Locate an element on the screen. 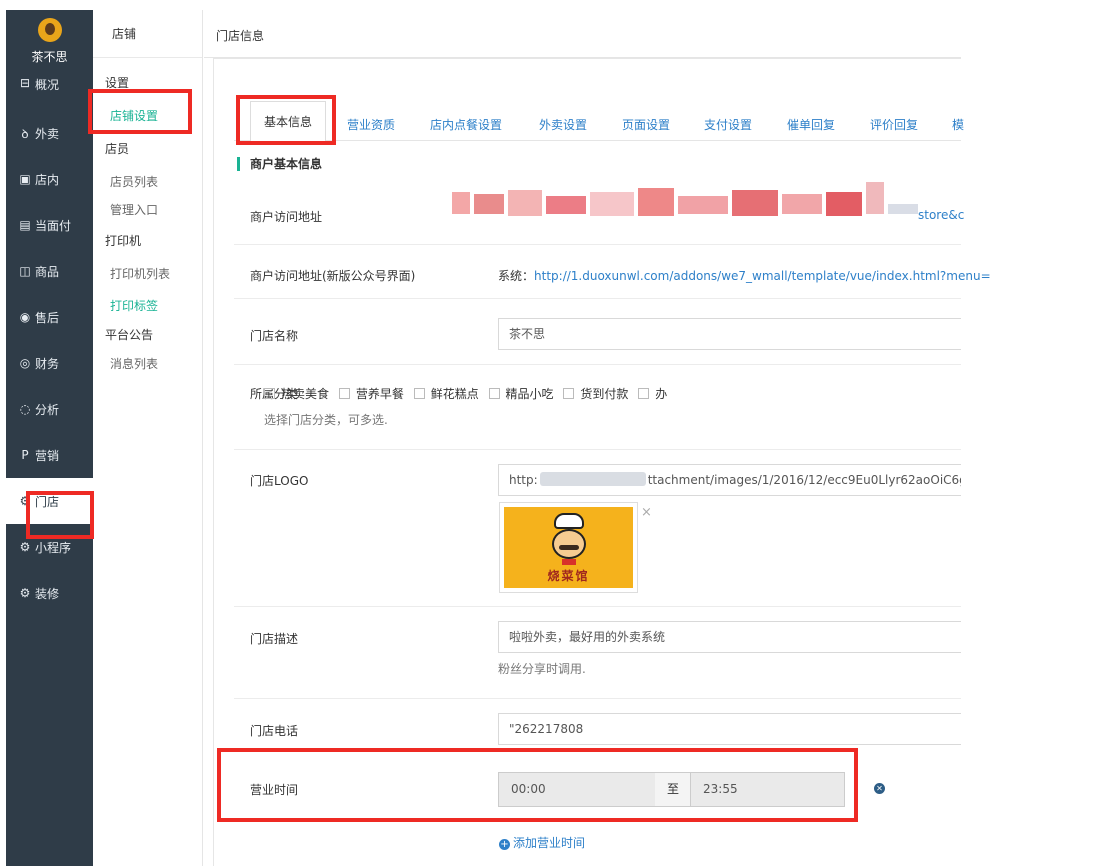  subnav-item-message-list: 消息列表 is located at coordinates (147, 364).